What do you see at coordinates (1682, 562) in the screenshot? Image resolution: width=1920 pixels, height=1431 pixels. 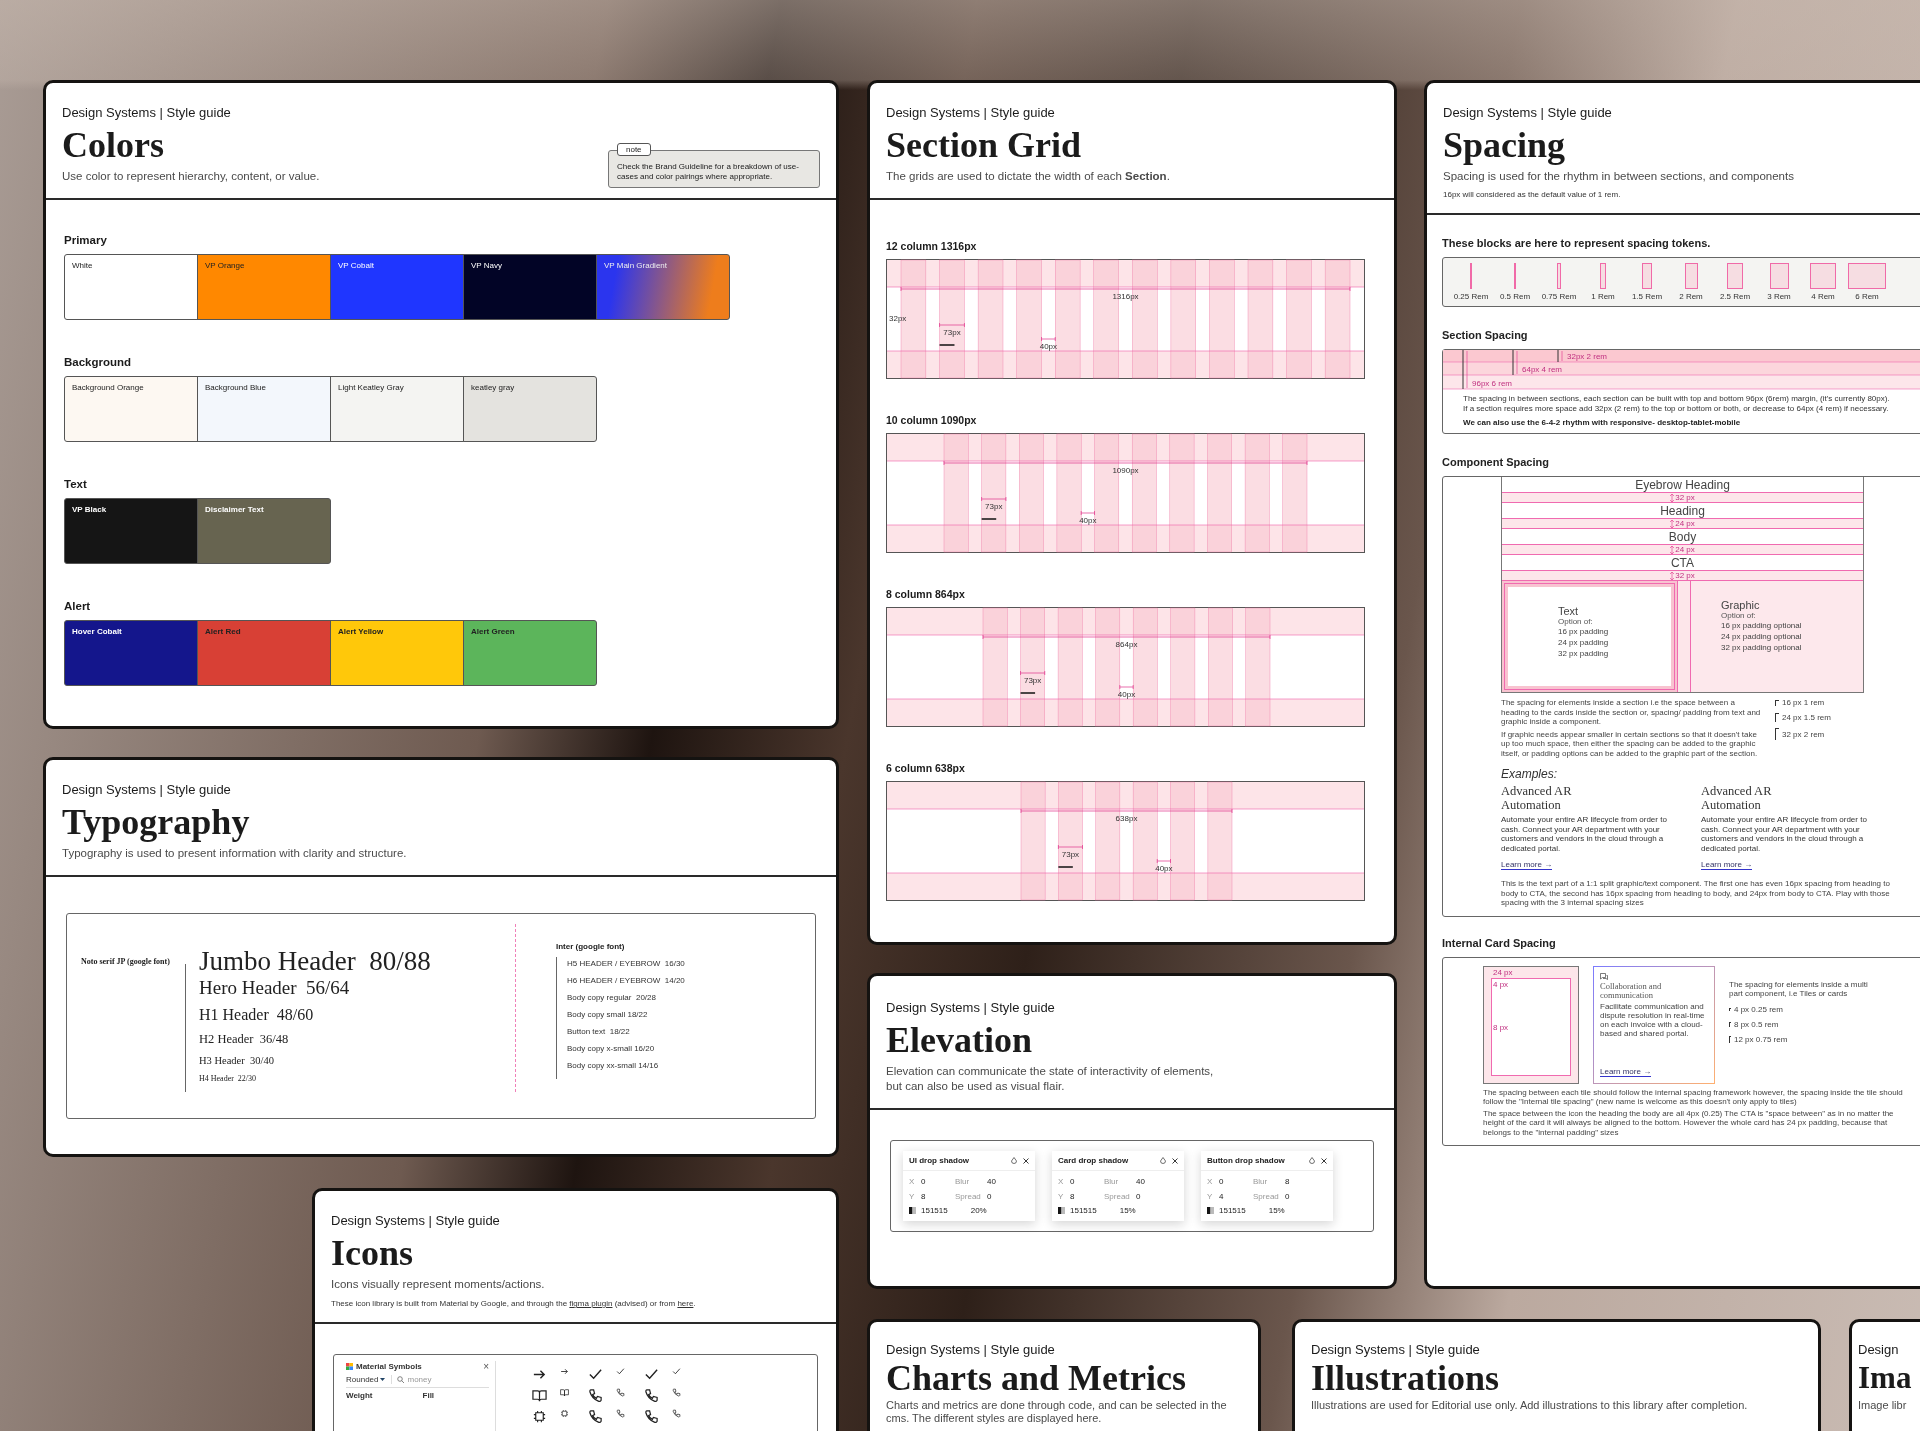 I see `spacing-row-label: CTA` at bounding box center [1682, 562].